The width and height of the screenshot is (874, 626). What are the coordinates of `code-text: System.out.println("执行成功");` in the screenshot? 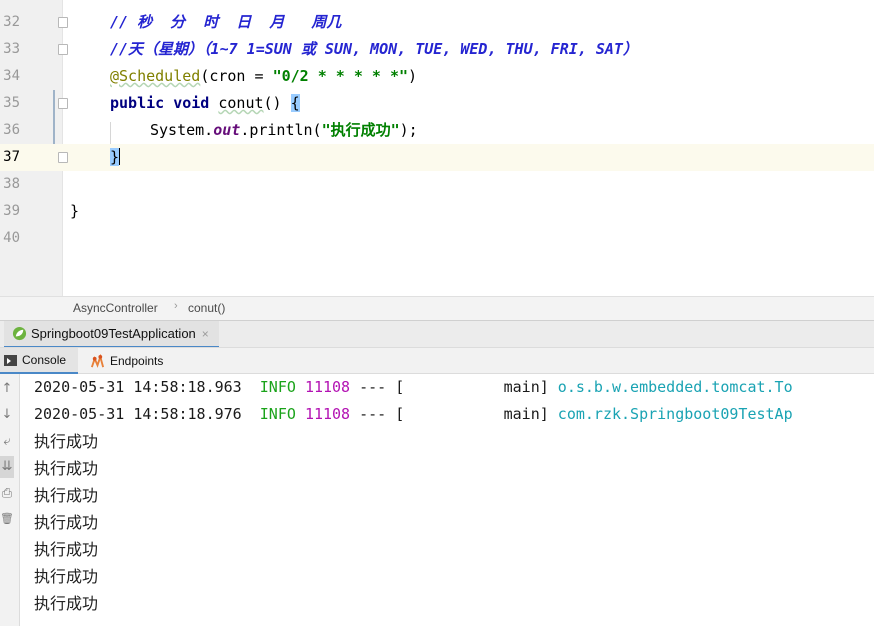 It's located at (284, 130).